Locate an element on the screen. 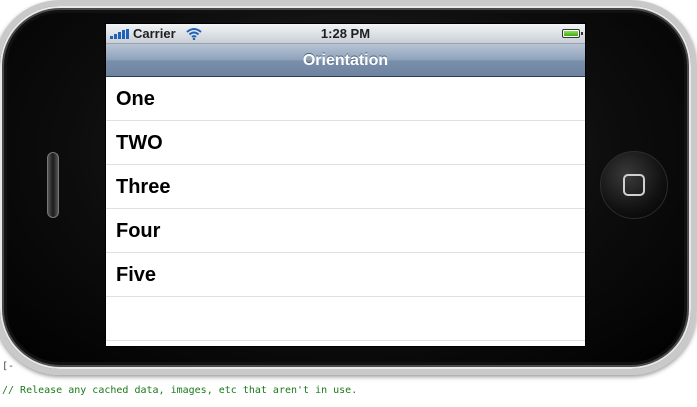 The image size is (697, 407). home-button is located at coordinates (634, 185).